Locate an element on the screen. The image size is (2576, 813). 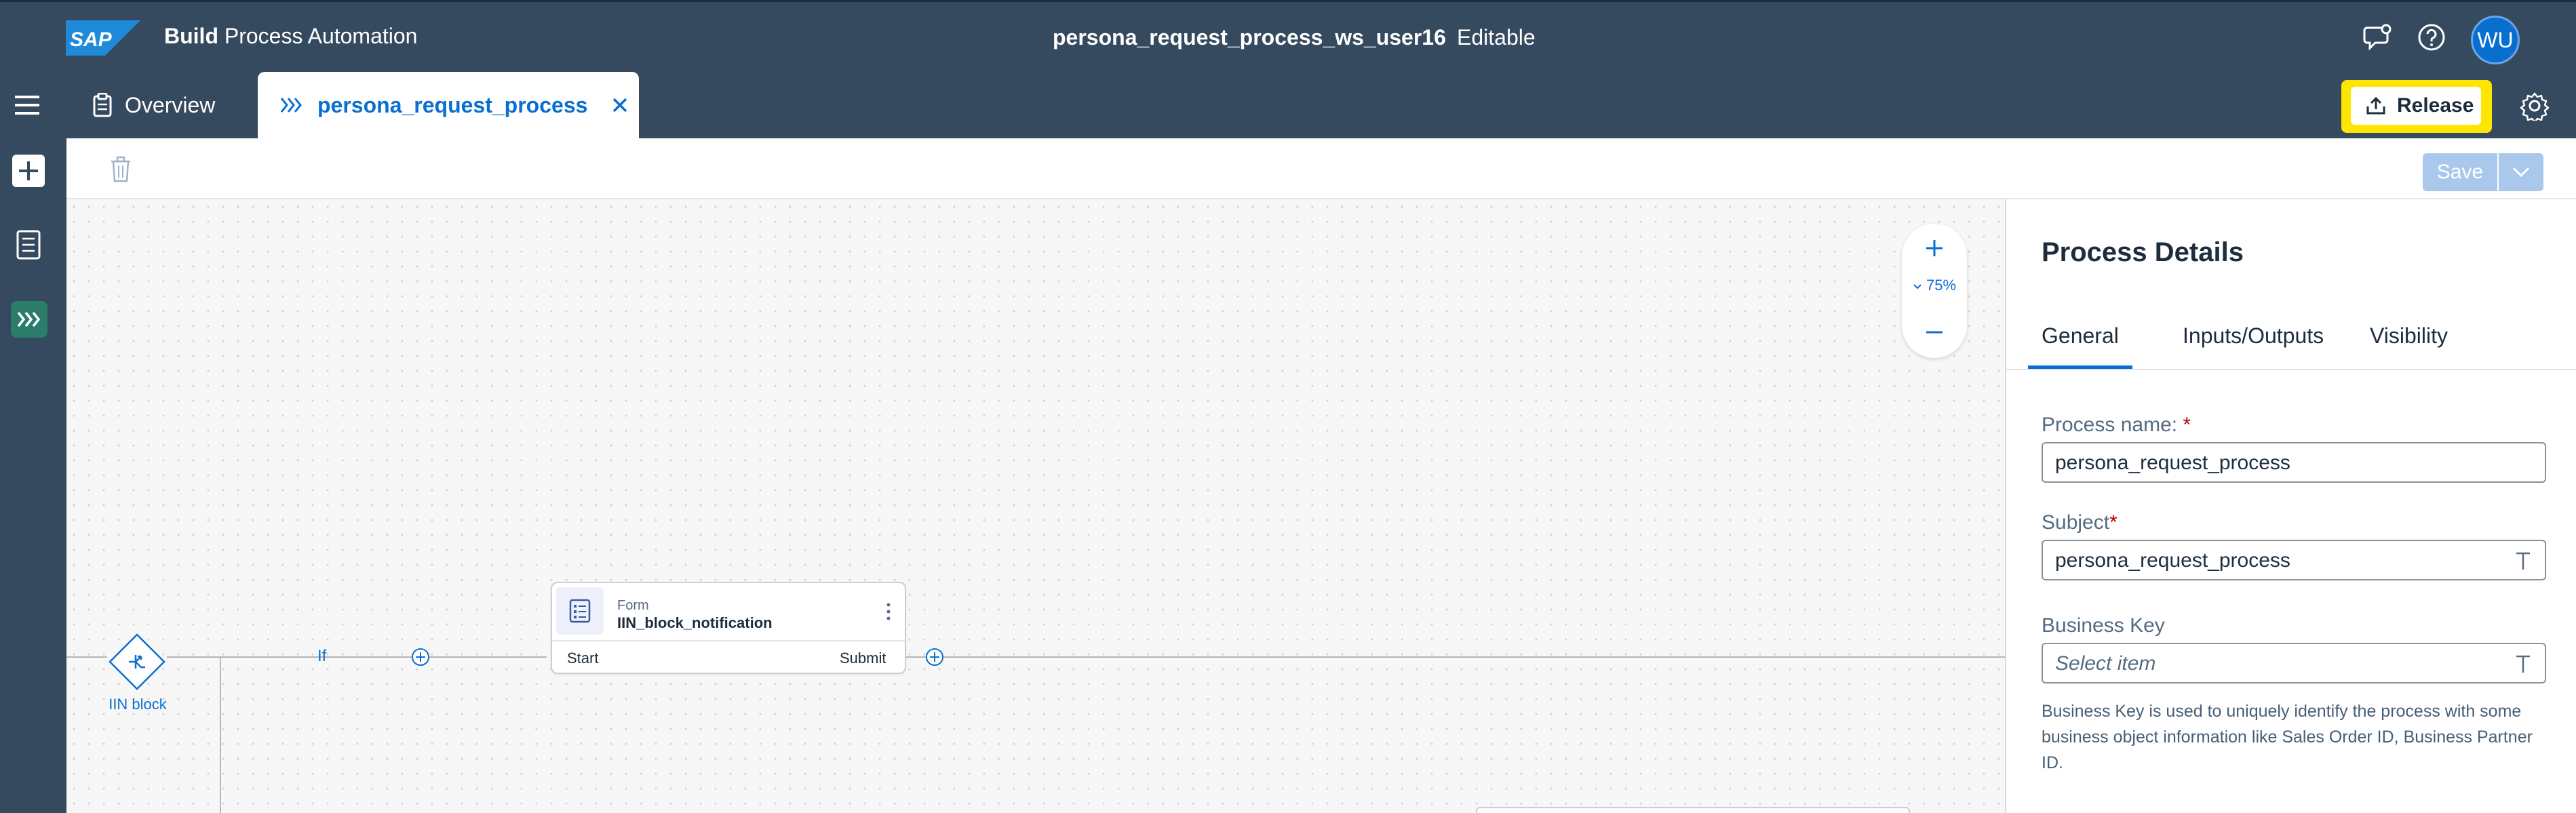
menu-icon is located at coordinates (27, 105).